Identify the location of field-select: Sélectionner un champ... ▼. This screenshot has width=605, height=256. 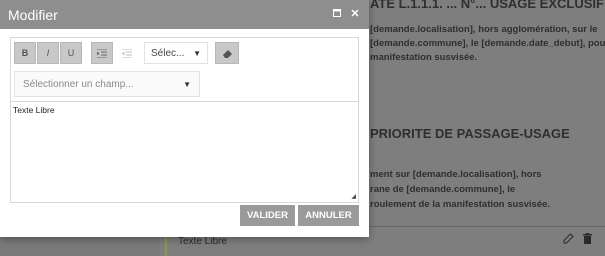
(107, 84).